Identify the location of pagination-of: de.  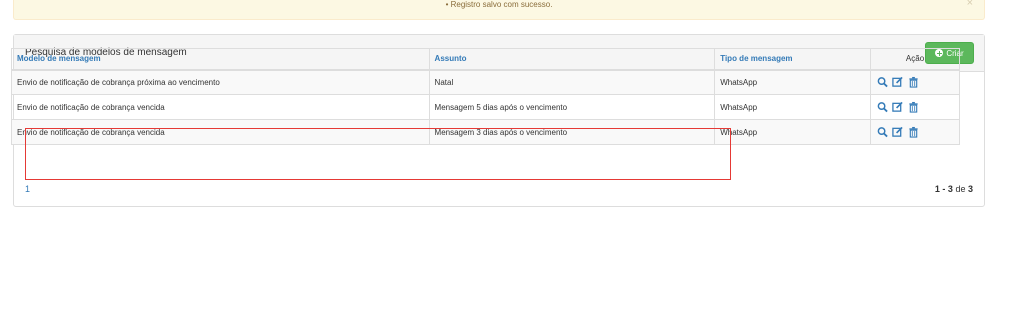
(960, 189).